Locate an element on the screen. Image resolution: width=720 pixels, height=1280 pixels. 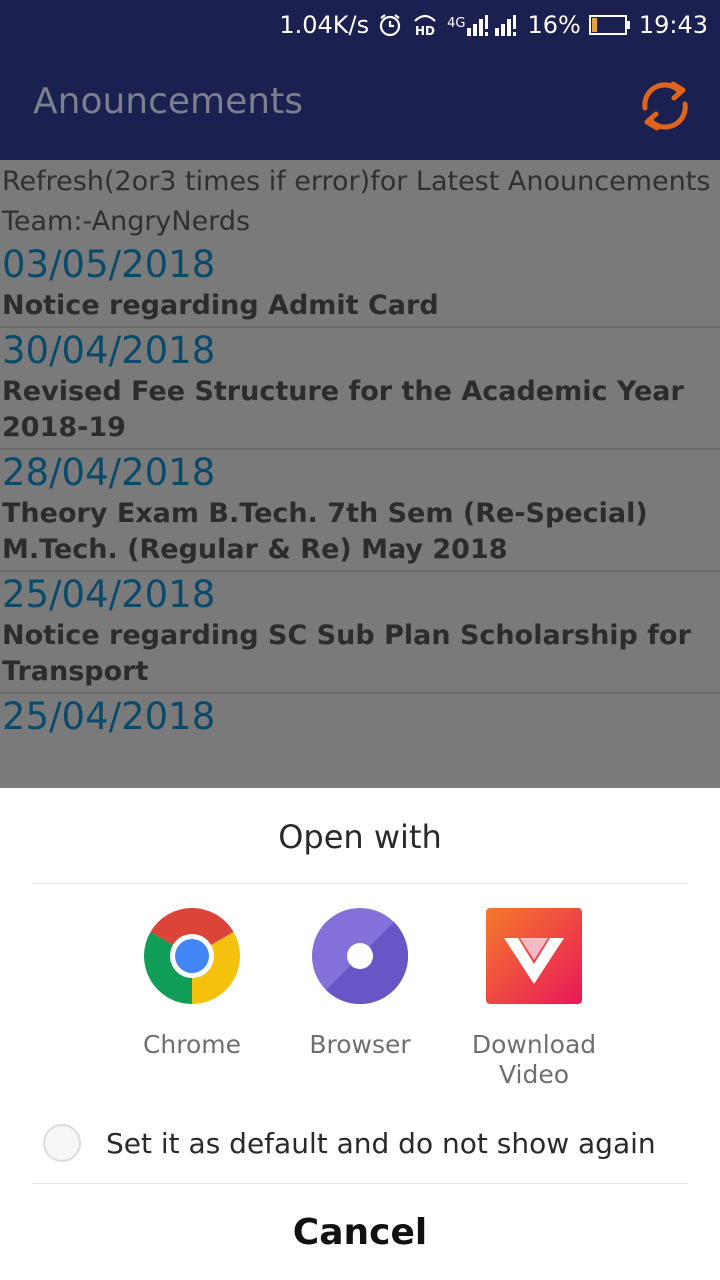
set-default-row: Set it as default and do not show again is located at coordinates (349, 1143).